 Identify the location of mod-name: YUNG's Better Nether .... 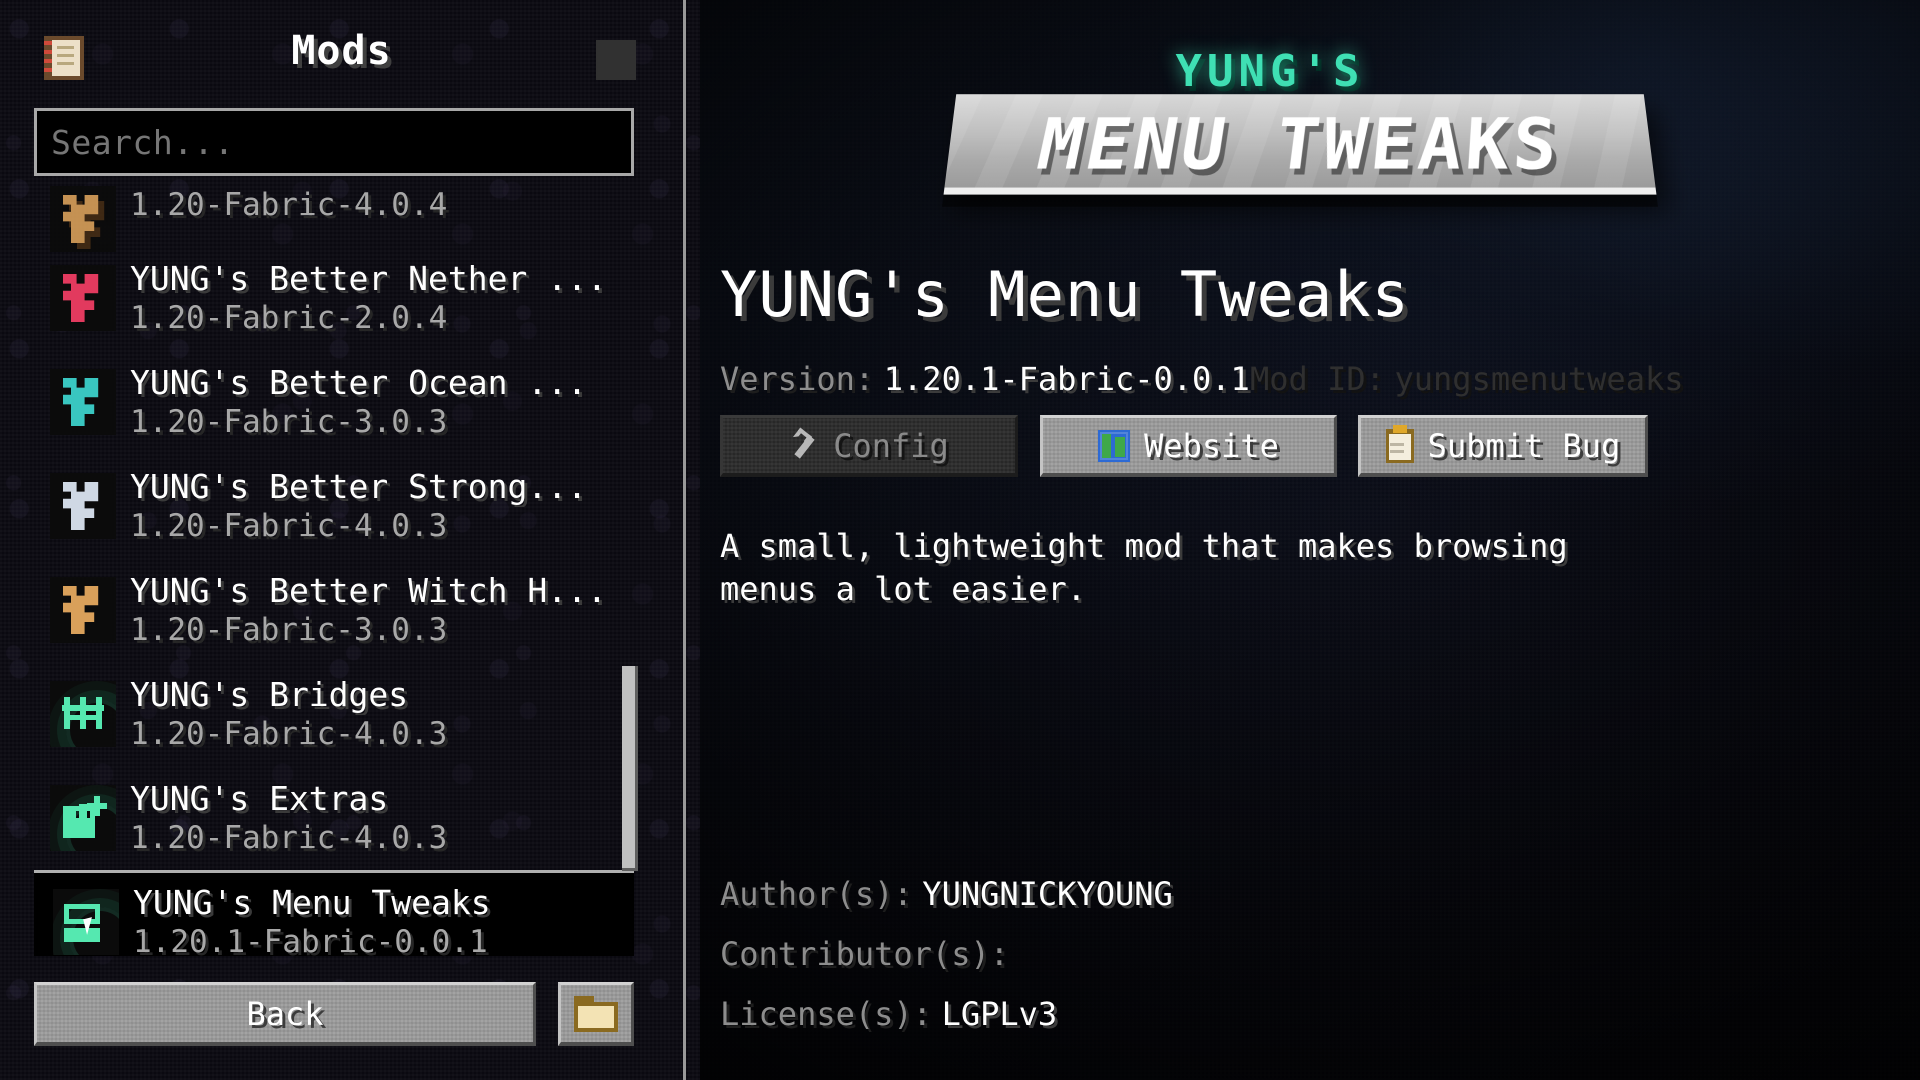
(368, 278).